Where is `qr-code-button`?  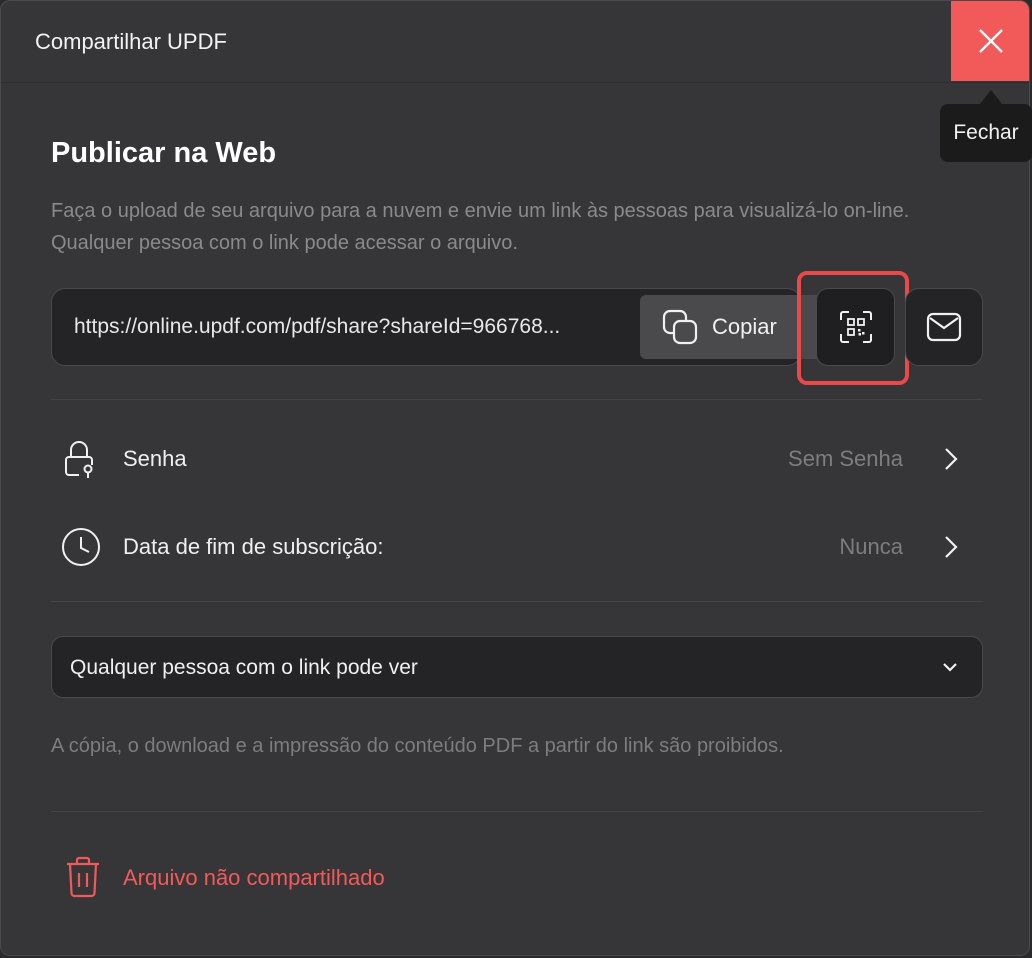
qr-code-button is located at coordinates (855, 327).